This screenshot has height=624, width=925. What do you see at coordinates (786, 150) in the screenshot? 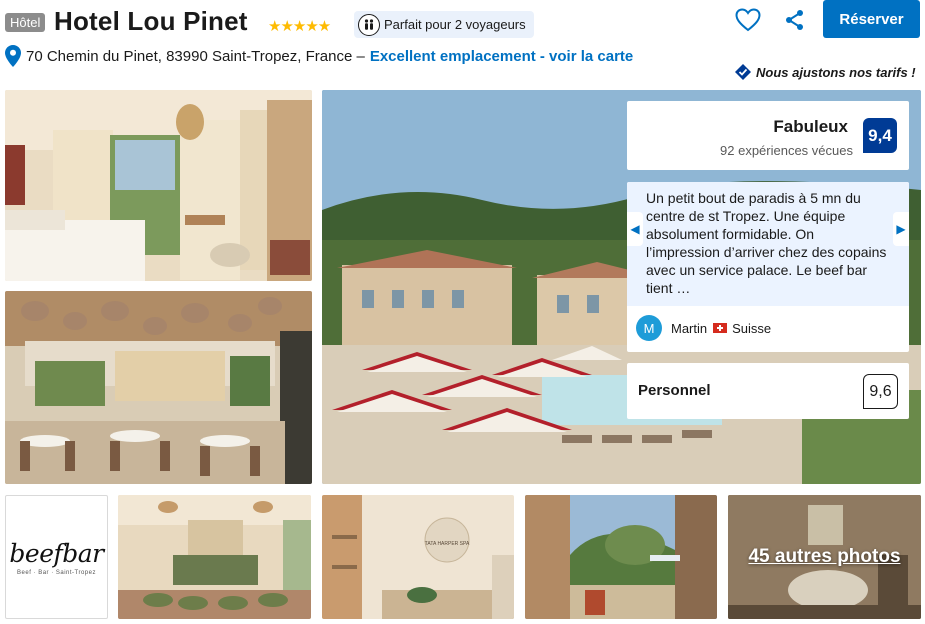
I see `review-count: 92 expériences vécues` at bounding box center [786, 150].